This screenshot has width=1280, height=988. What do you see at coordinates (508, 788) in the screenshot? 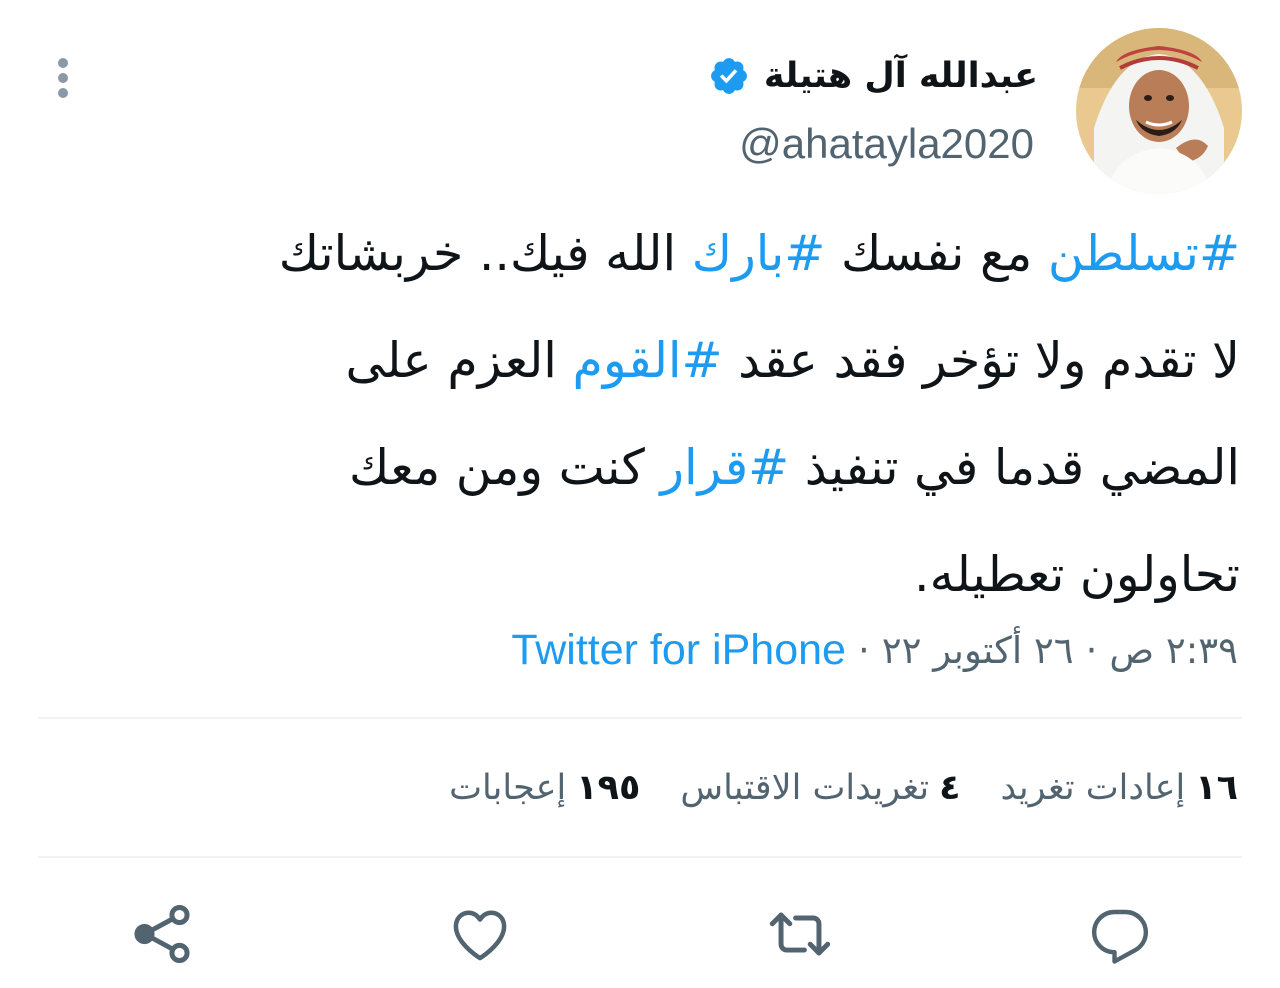
I see `likes-label: إعجابات` at bounding box center [508, 788].